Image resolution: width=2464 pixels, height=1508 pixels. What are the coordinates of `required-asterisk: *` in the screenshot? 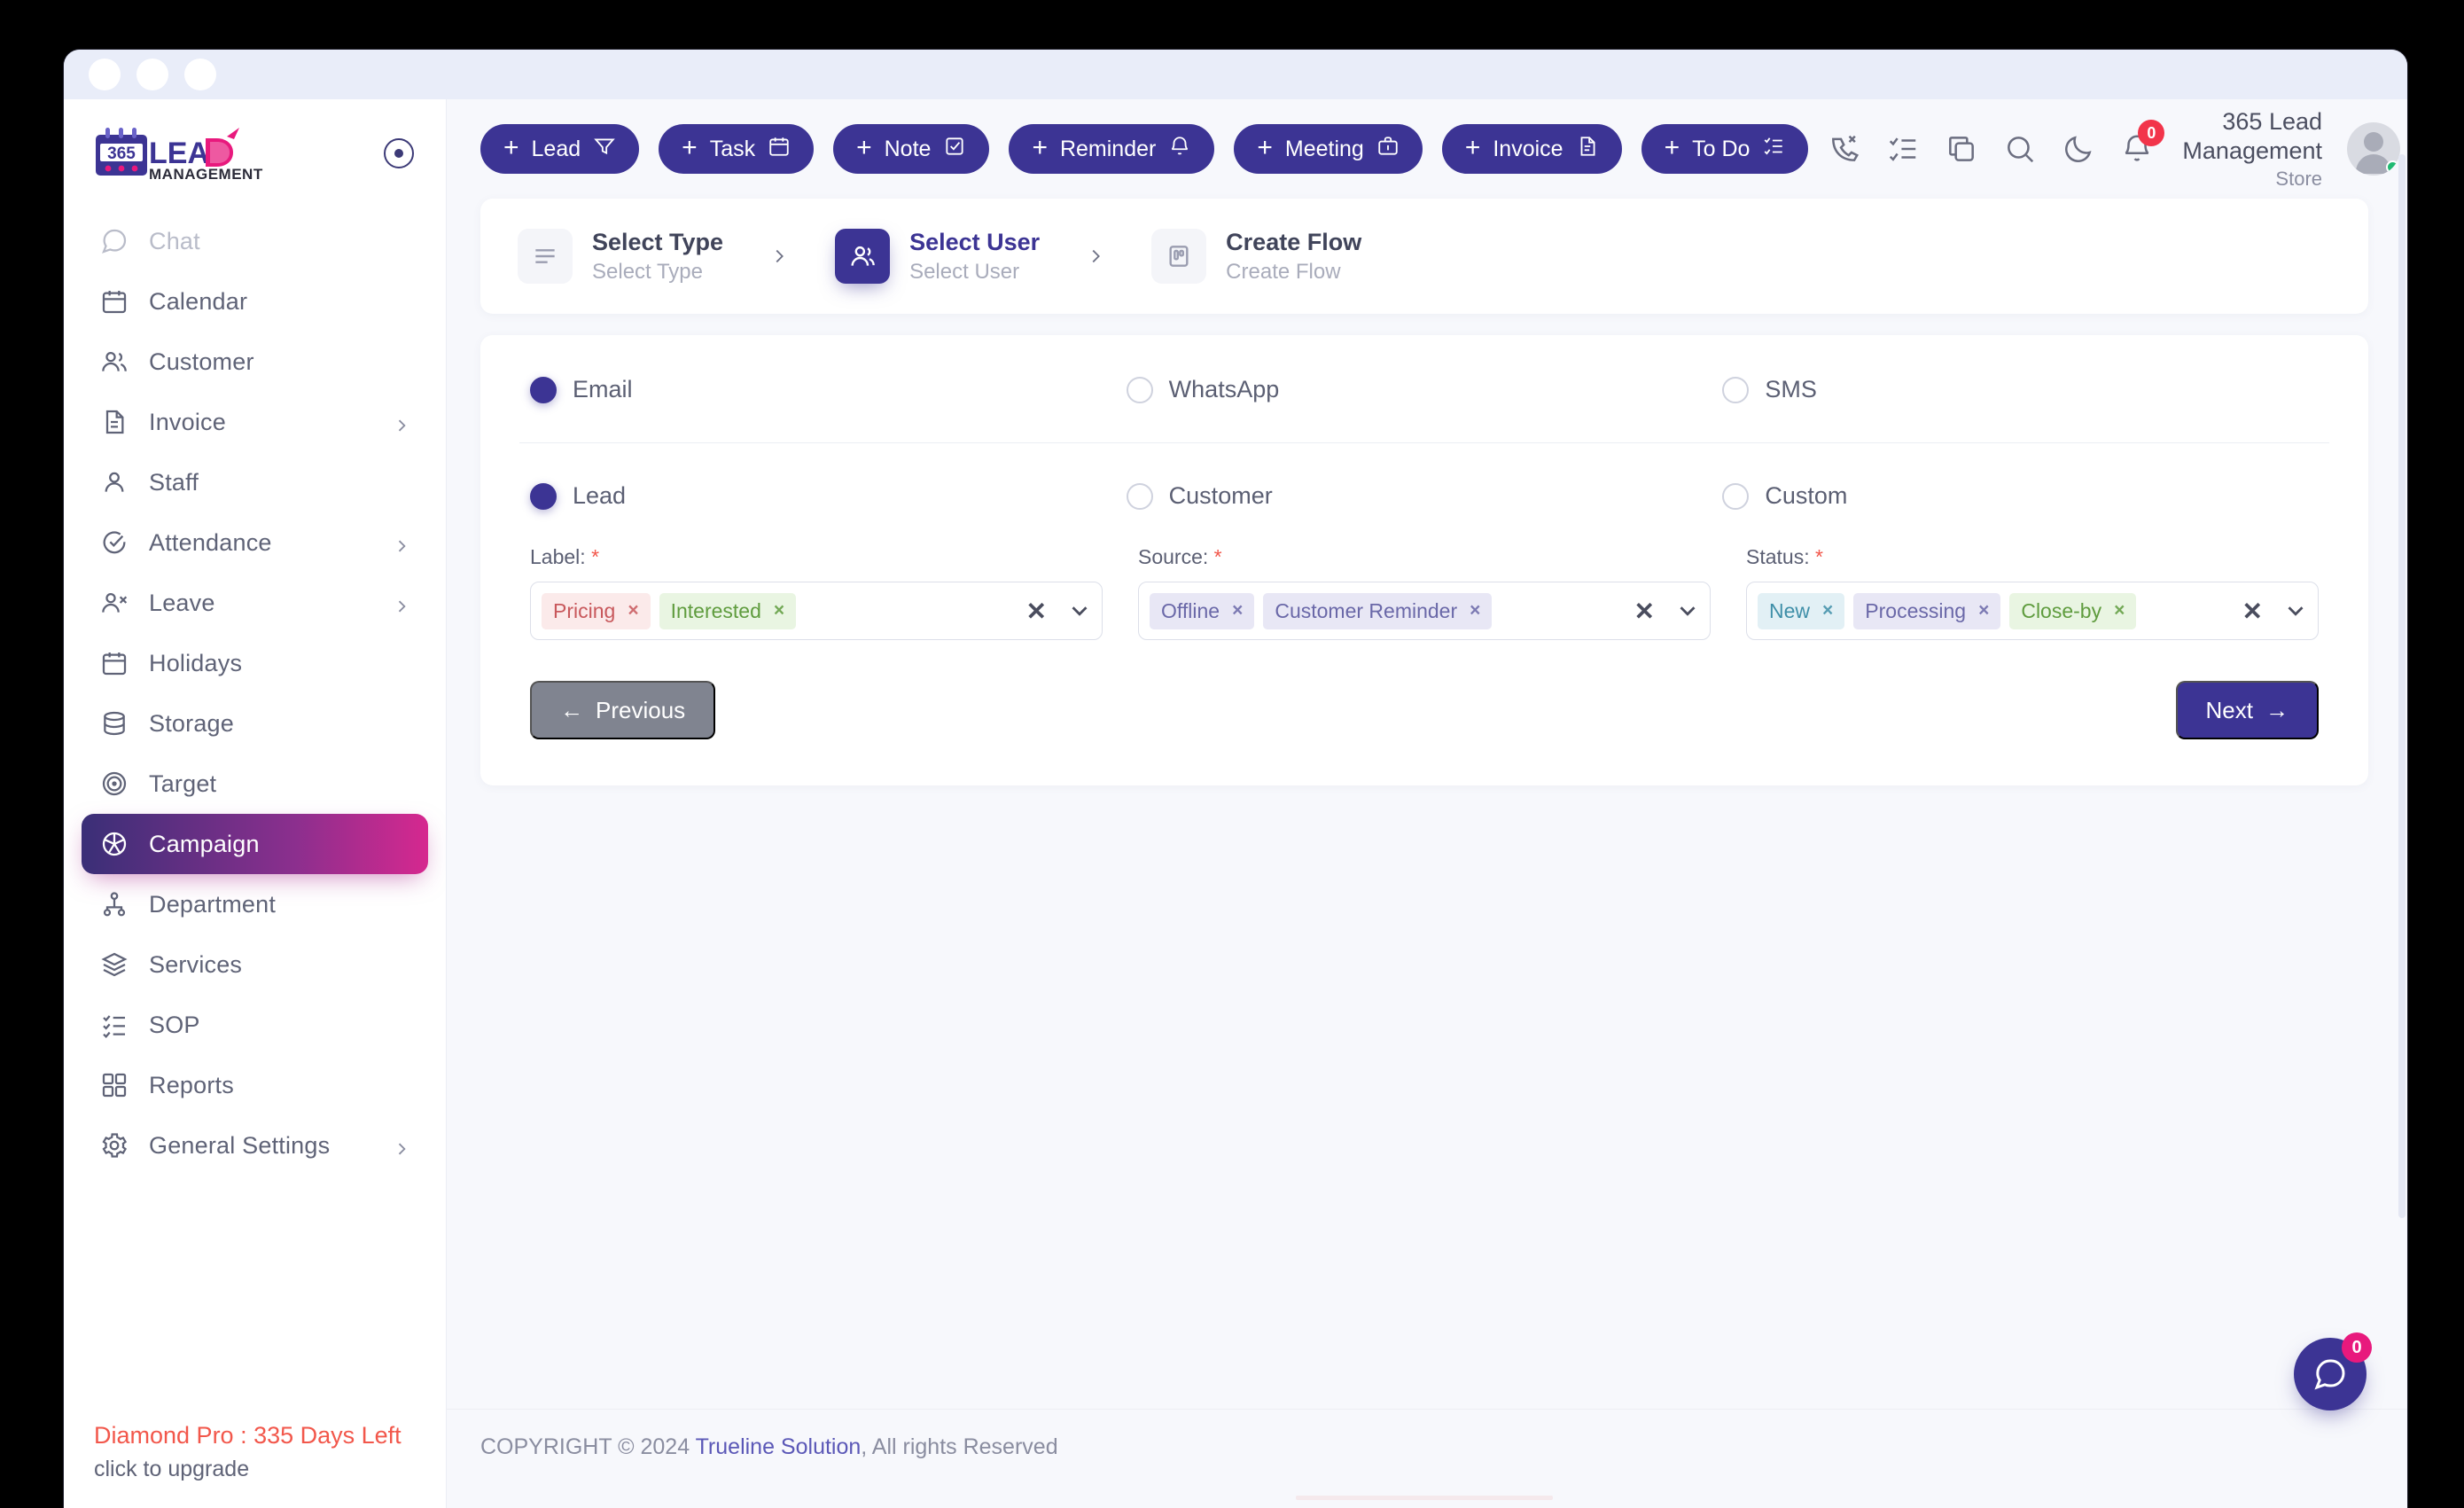 It's located at (595, 557).